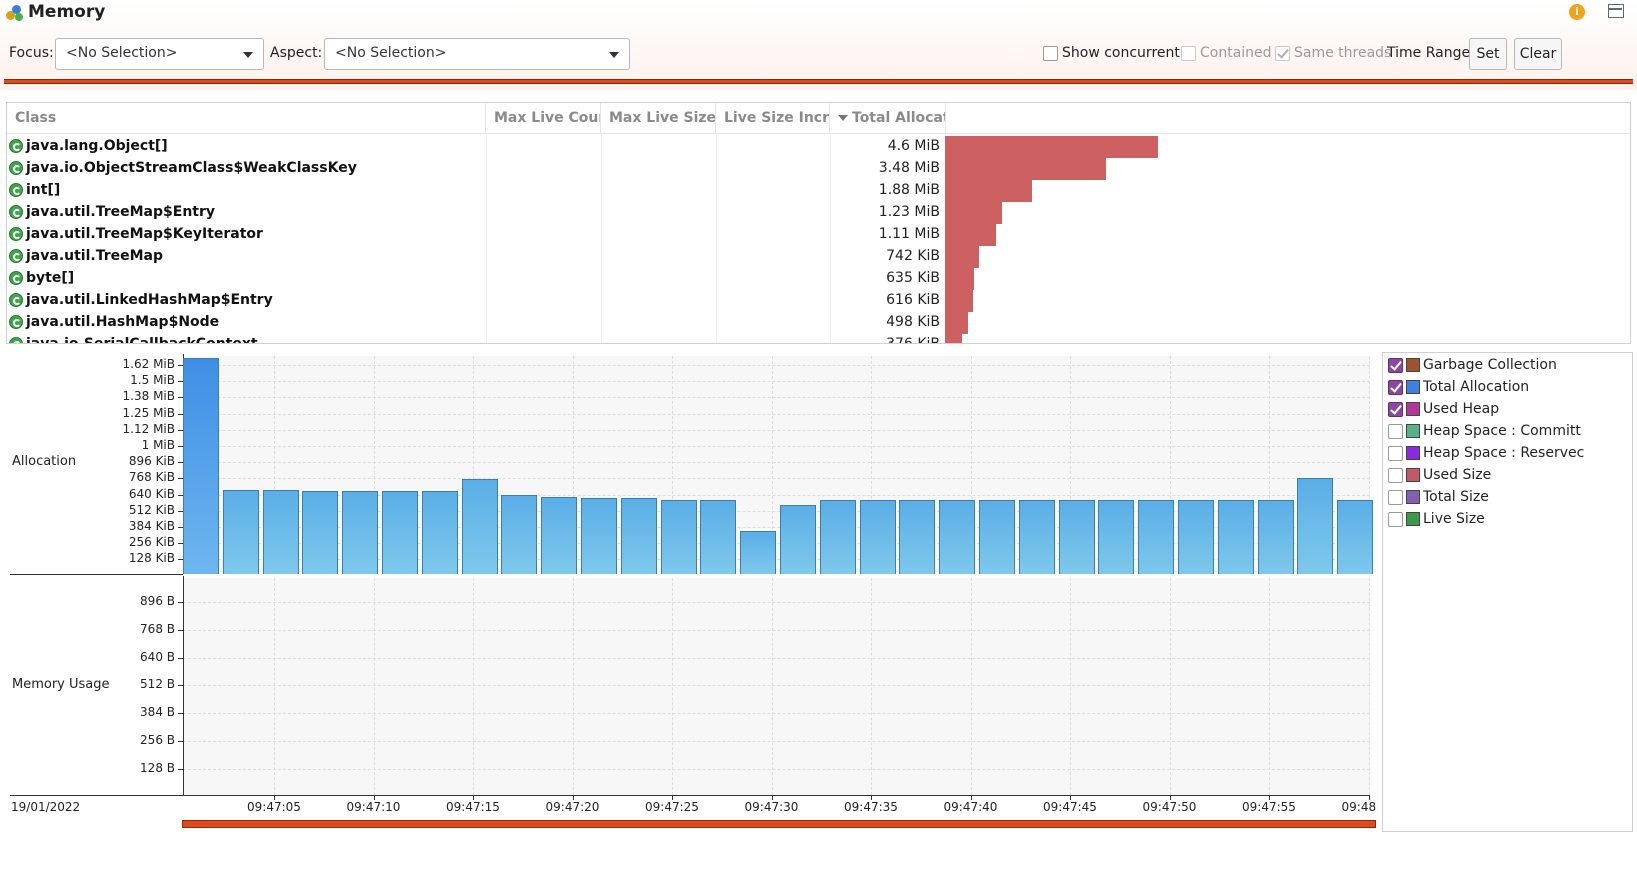 The image size is (1637, 876). Describe the element at coordinates (1486, 453) in the screenshot. I see `legend-item: Heap Space : Reservec` at that location.